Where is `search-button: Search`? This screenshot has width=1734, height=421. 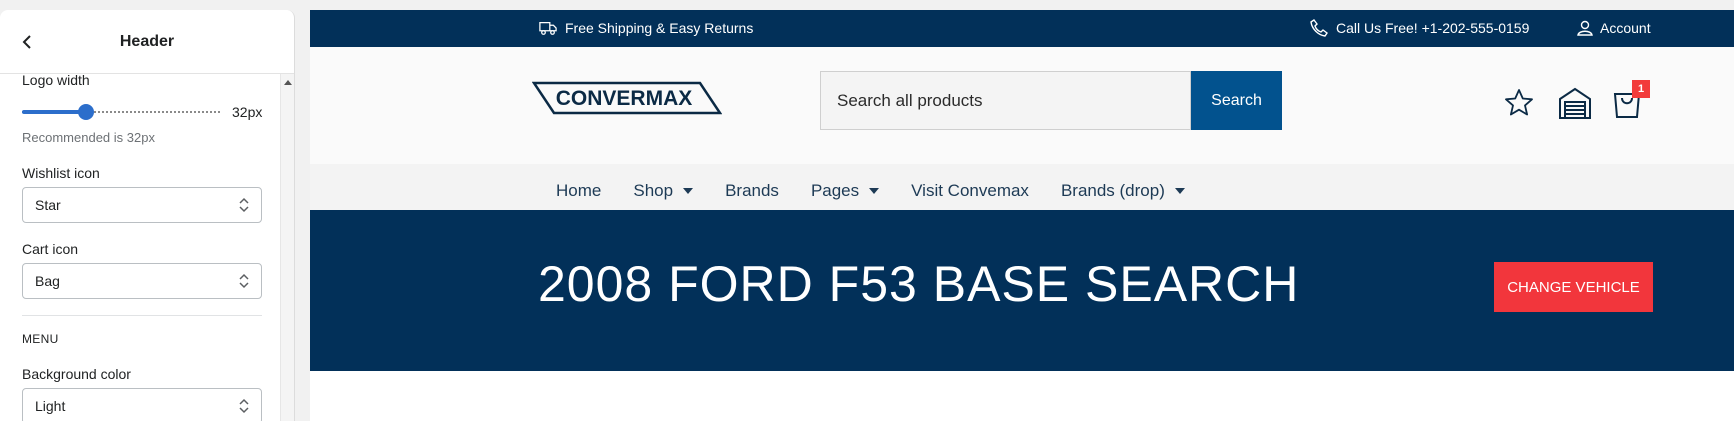
search-button: Search is located at coordinates (1236, 100).